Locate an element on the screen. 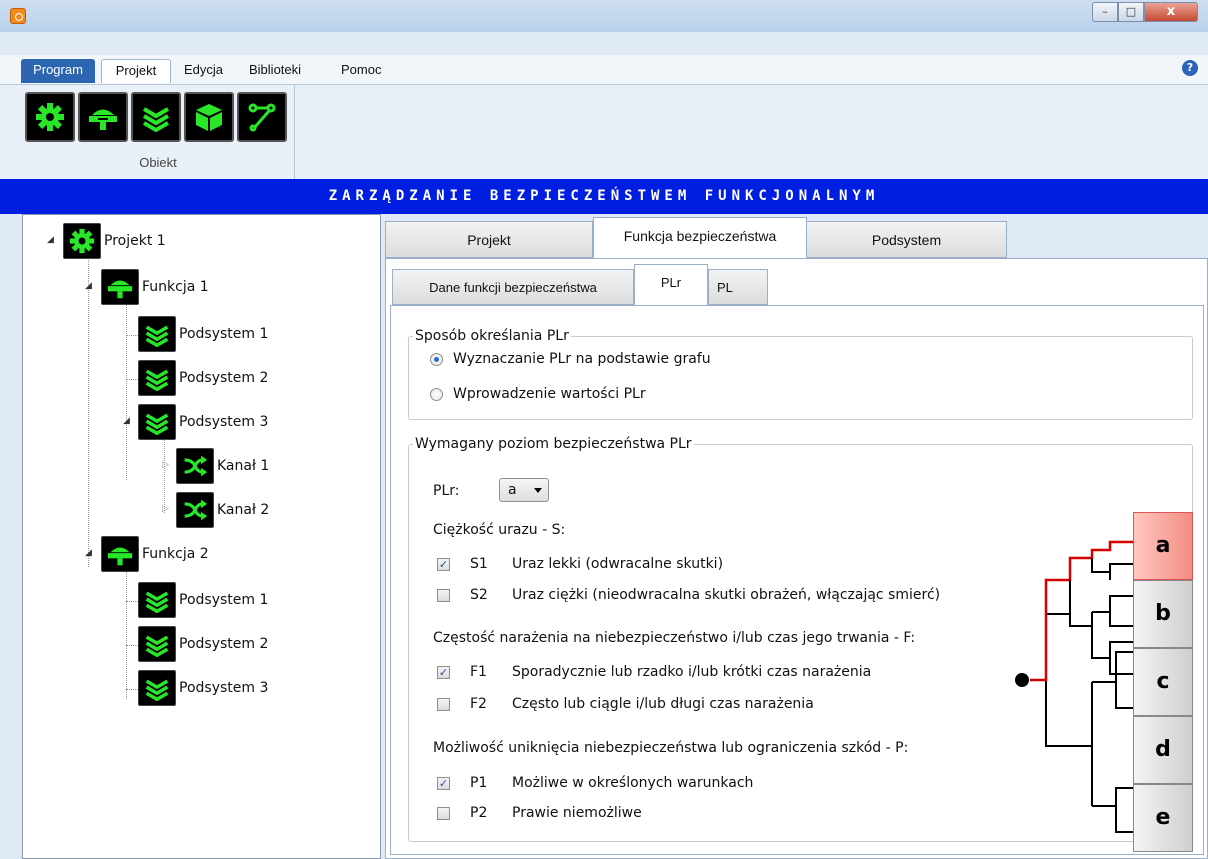 Image resolution: width=1208 pixels, height=859 pixels. s1-option: ✓ S1 Uraz lekki (odwracalne skutki) is located at coordinates (580, 564).